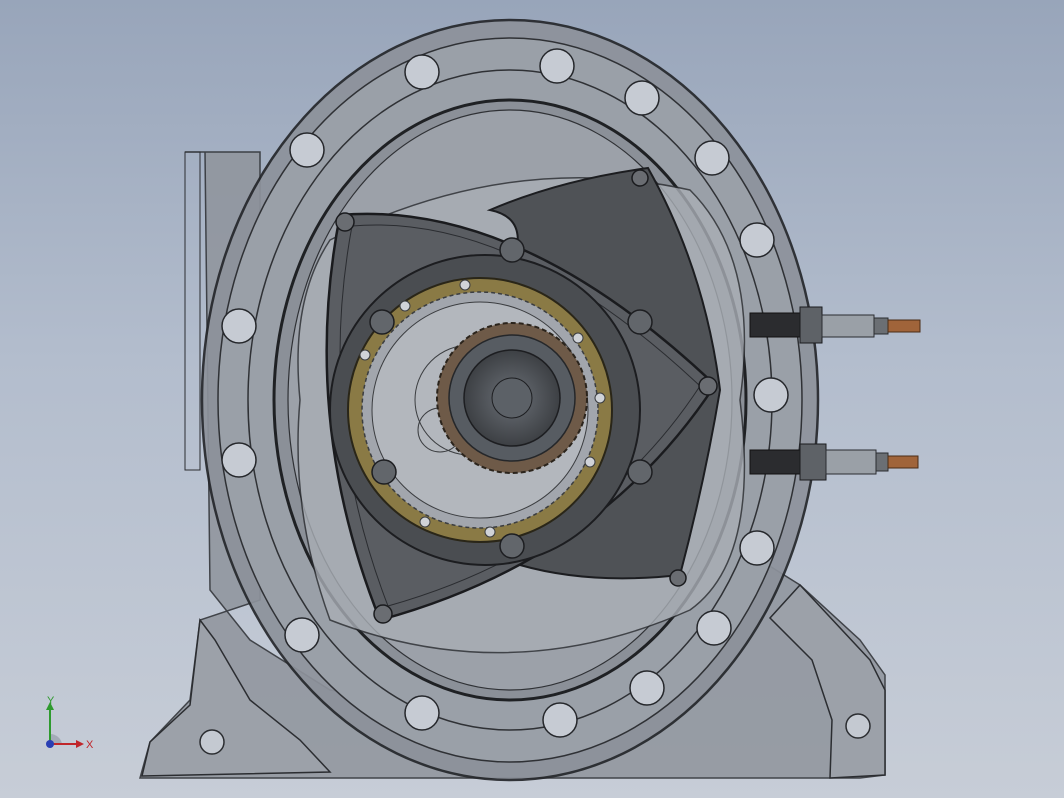 The height and width of the screenshot is (798, 1064). What do you see at coordinates (51, 701) in the screenshot?
I see `y-axis-label: Y` at bounding box center [51, 701].